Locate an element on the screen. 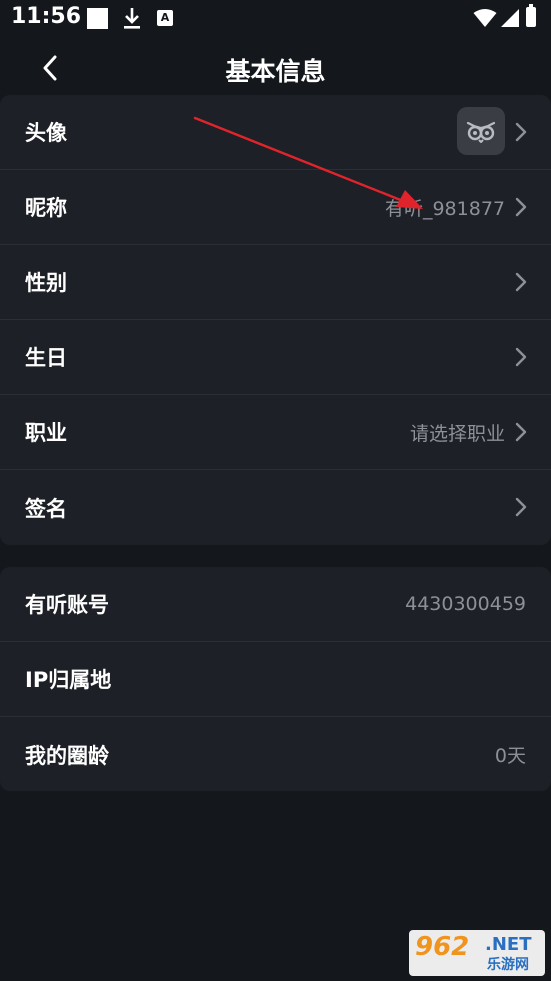  row-ip-location: IP归属地 is located at coordinates (275, 679).